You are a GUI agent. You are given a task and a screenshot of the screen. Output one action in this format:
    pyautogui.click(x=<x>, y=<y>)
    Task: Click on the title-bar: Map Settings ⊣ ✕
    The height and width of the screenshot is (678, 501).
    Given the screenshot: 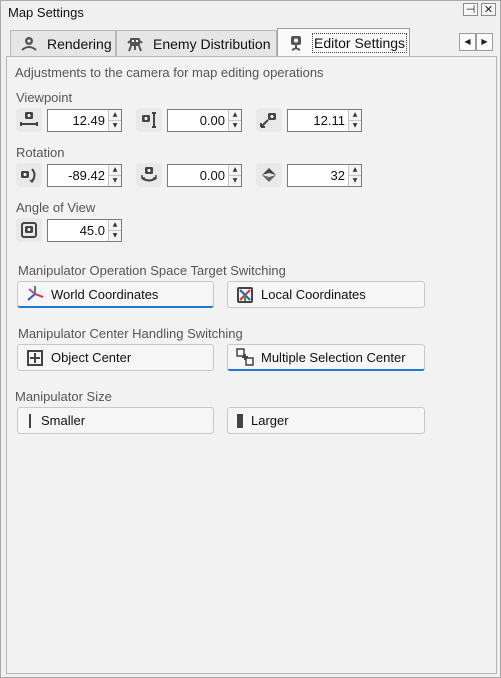 What is the action you would take?
    pyautogui.click(x=250, y=12)
    